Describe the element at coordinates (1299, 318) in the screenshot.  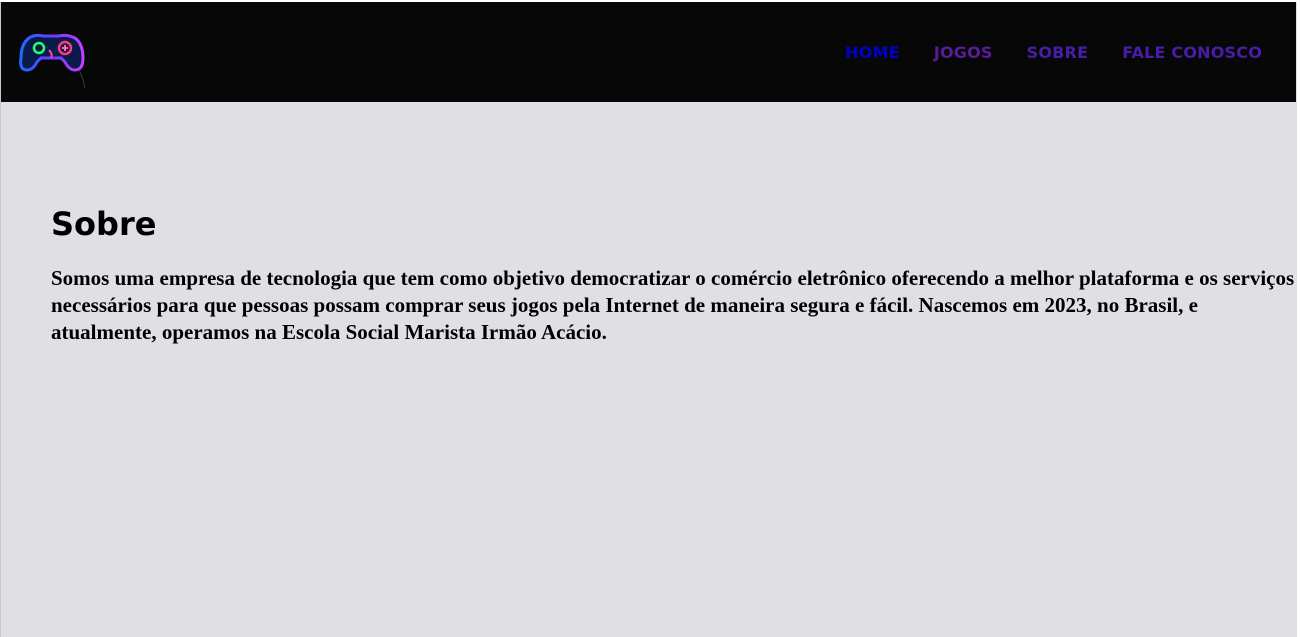
I see `right-gutter` at that location.